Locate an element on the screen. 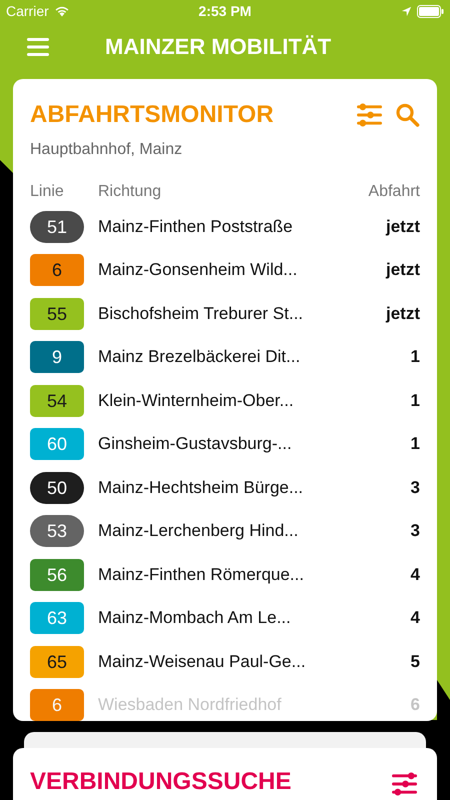 The image size is (450, 800). column-header: Abfahrt is located at coordinates (393, 192).